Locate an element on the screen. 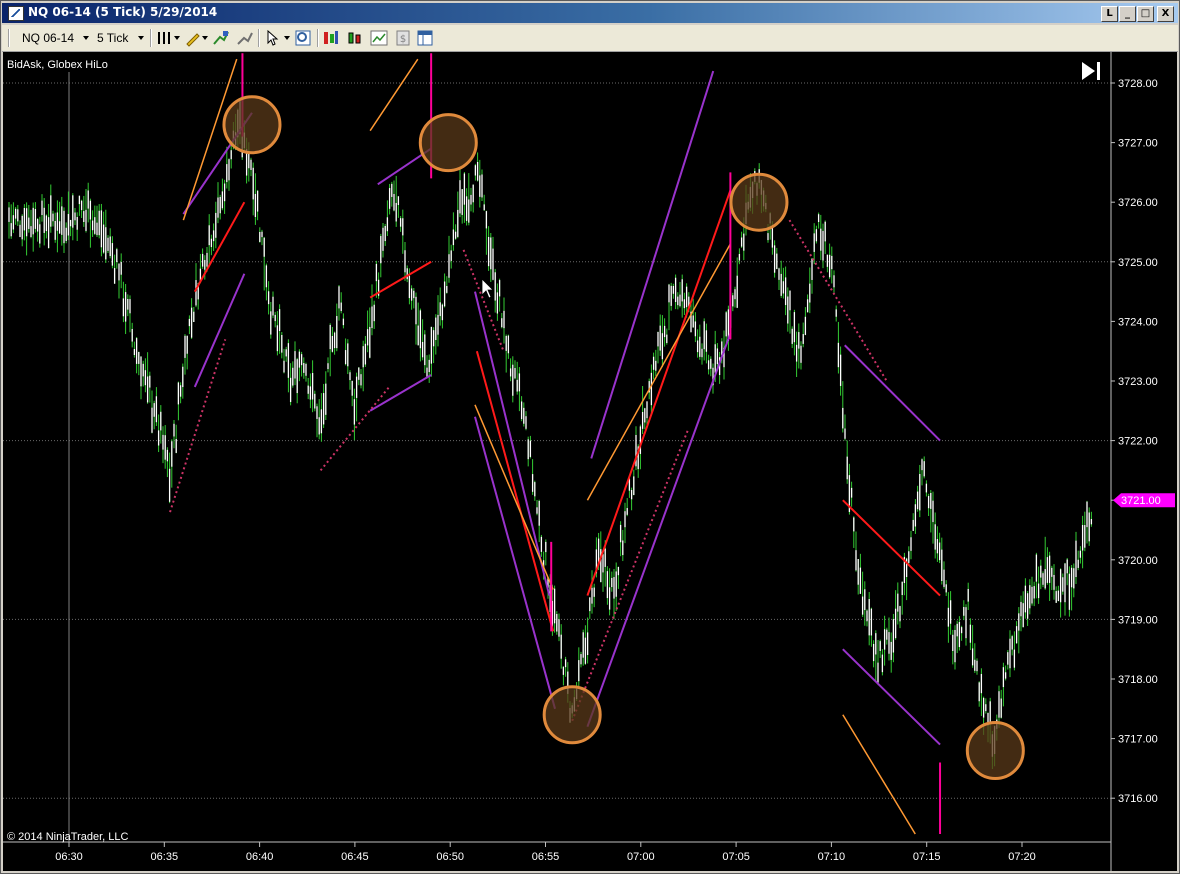 The image size is (1180, 874). mouse-cursor-icon is located at coordinates (487, 288).